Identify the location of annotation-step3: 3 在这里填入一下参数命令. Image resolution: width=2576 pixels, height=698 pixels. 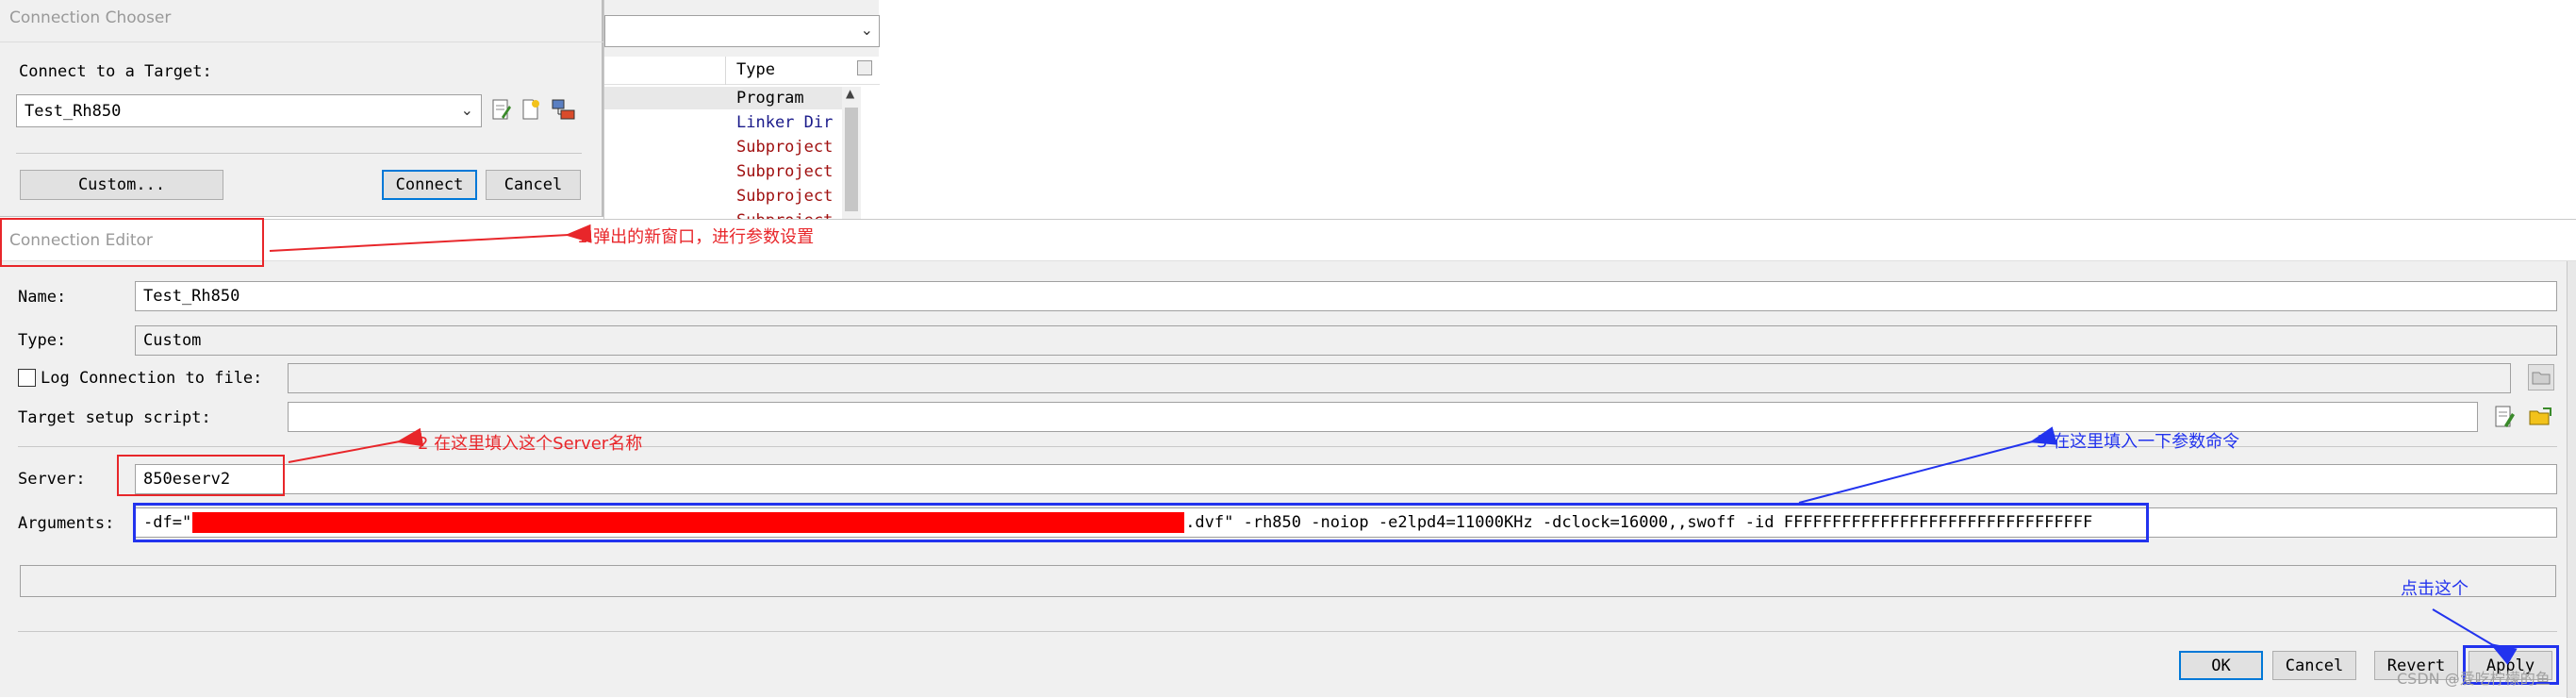
(2138, 442).